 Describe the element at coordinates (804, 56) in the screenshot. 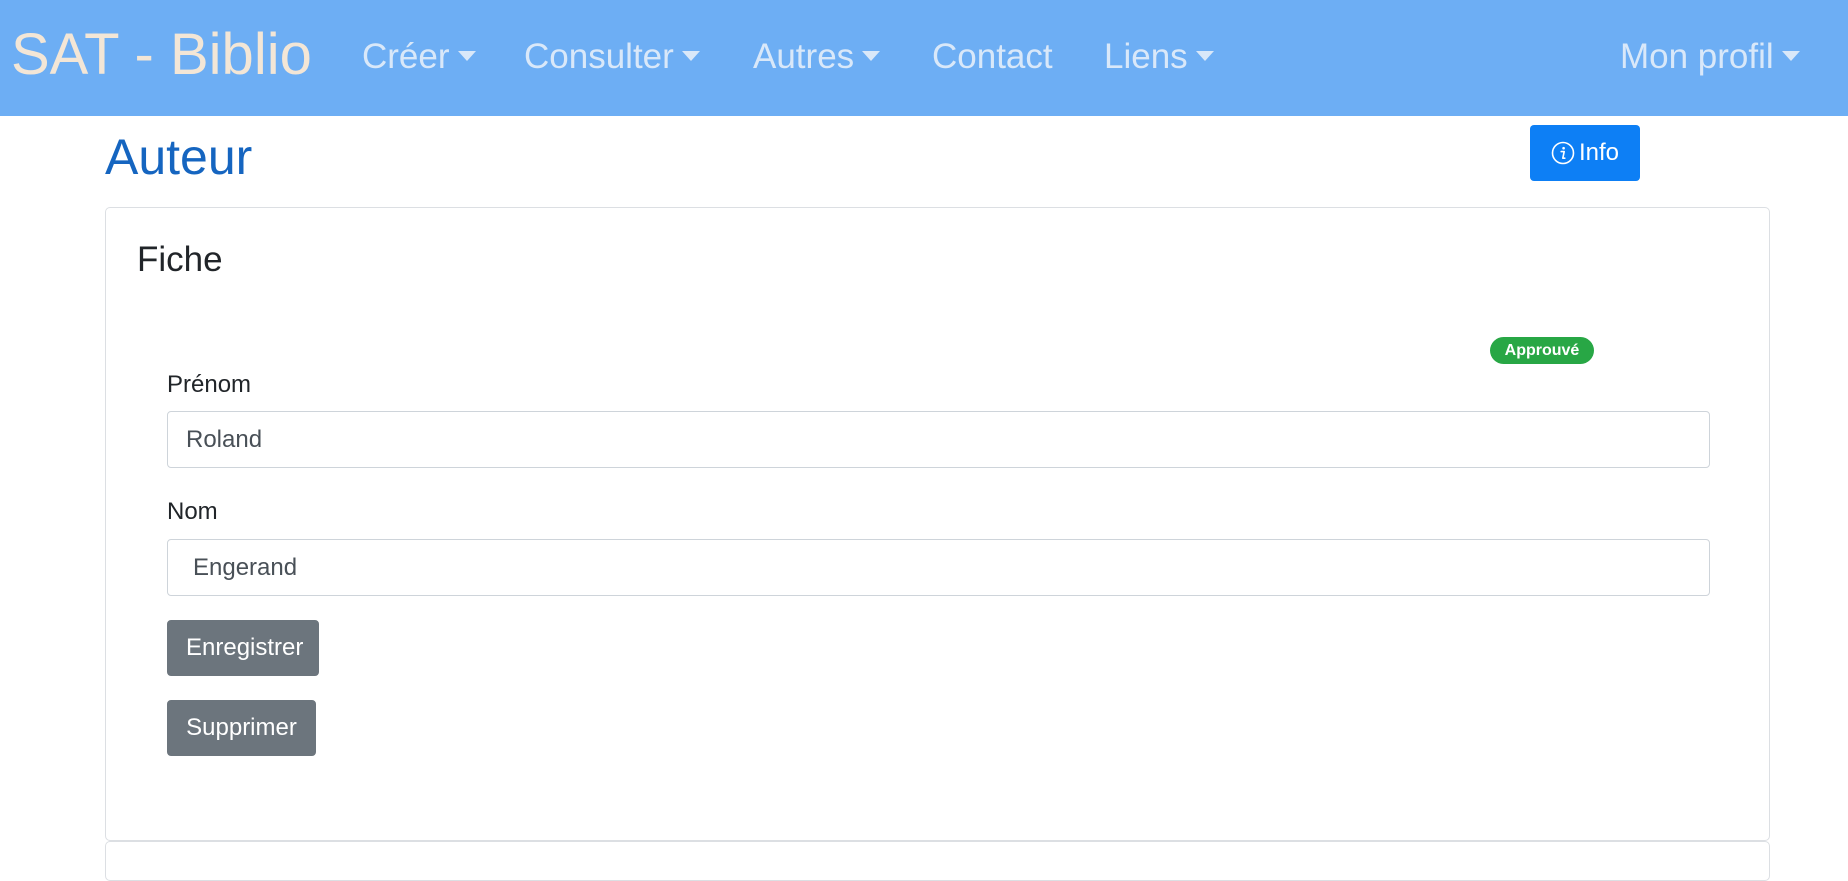

I see `nav-item-label: Autres` at that location.